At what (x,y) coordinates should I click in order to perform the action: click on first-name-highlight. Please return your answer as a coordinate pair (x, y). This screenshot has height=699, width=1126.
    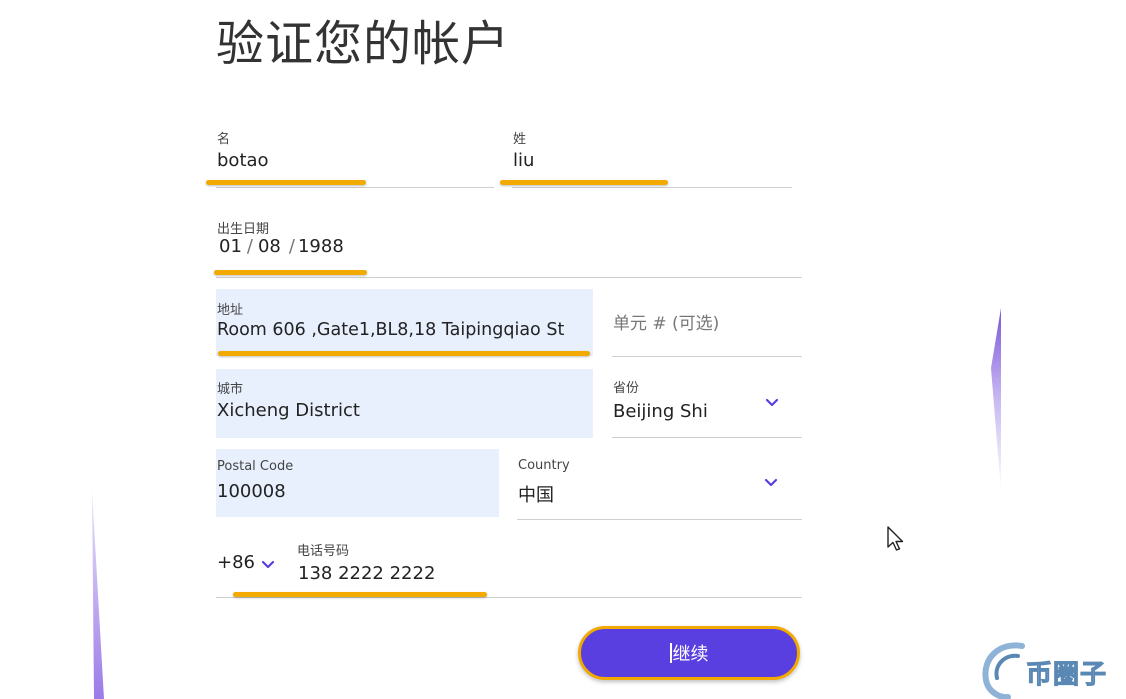
    Looking at the image, I should click on (286, 182).